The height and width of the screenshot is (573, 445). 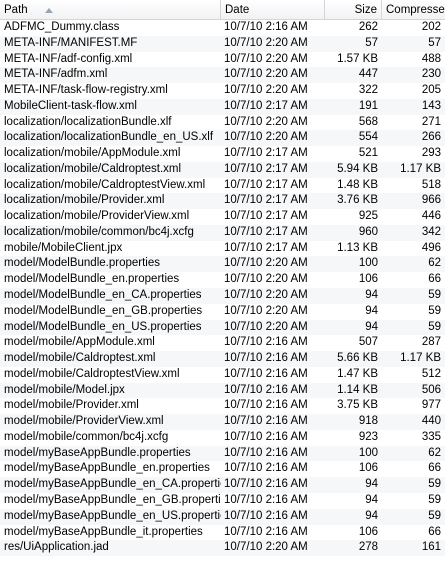 I want to click on table-header: Path Date Size Compressed, so click(x=222, y=10).